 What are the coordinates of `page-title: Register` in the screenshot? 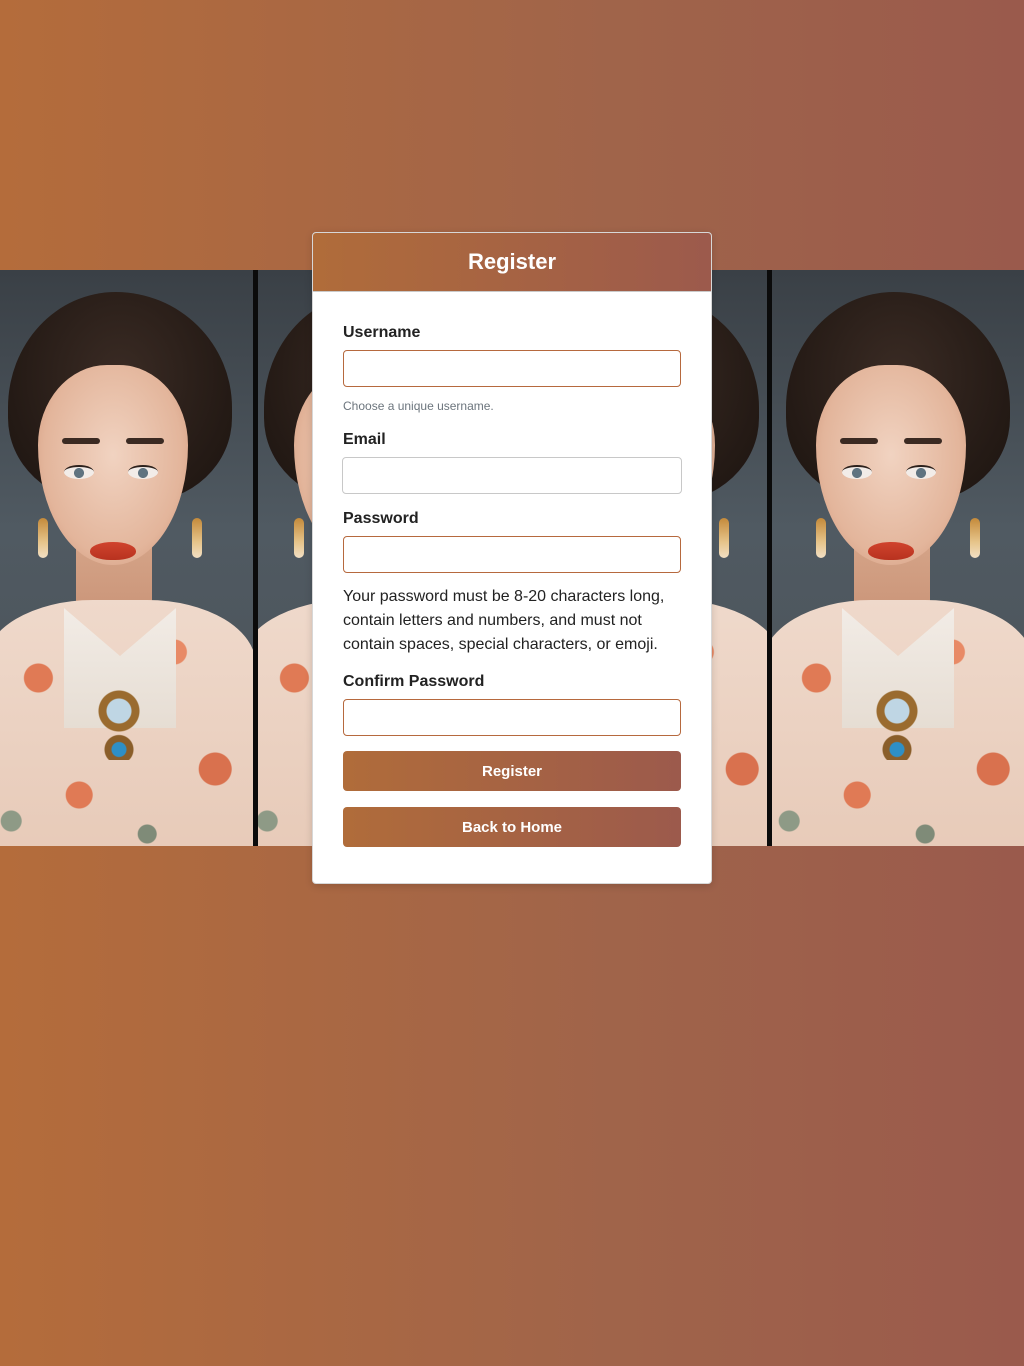 It's located at (512, 261).